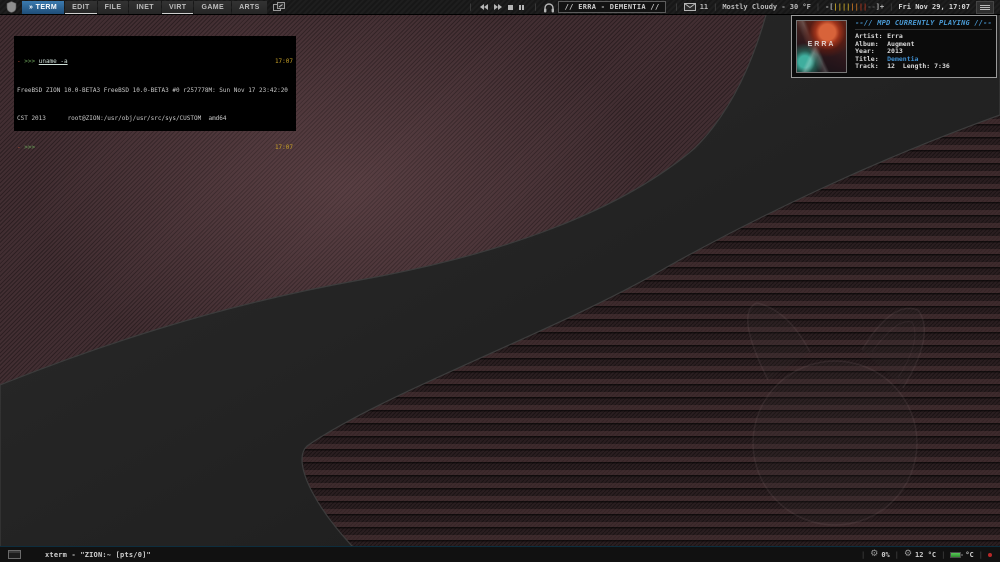 This screenshot has width=1000, height=562. I want to click on pause-button, so click(522, 7).